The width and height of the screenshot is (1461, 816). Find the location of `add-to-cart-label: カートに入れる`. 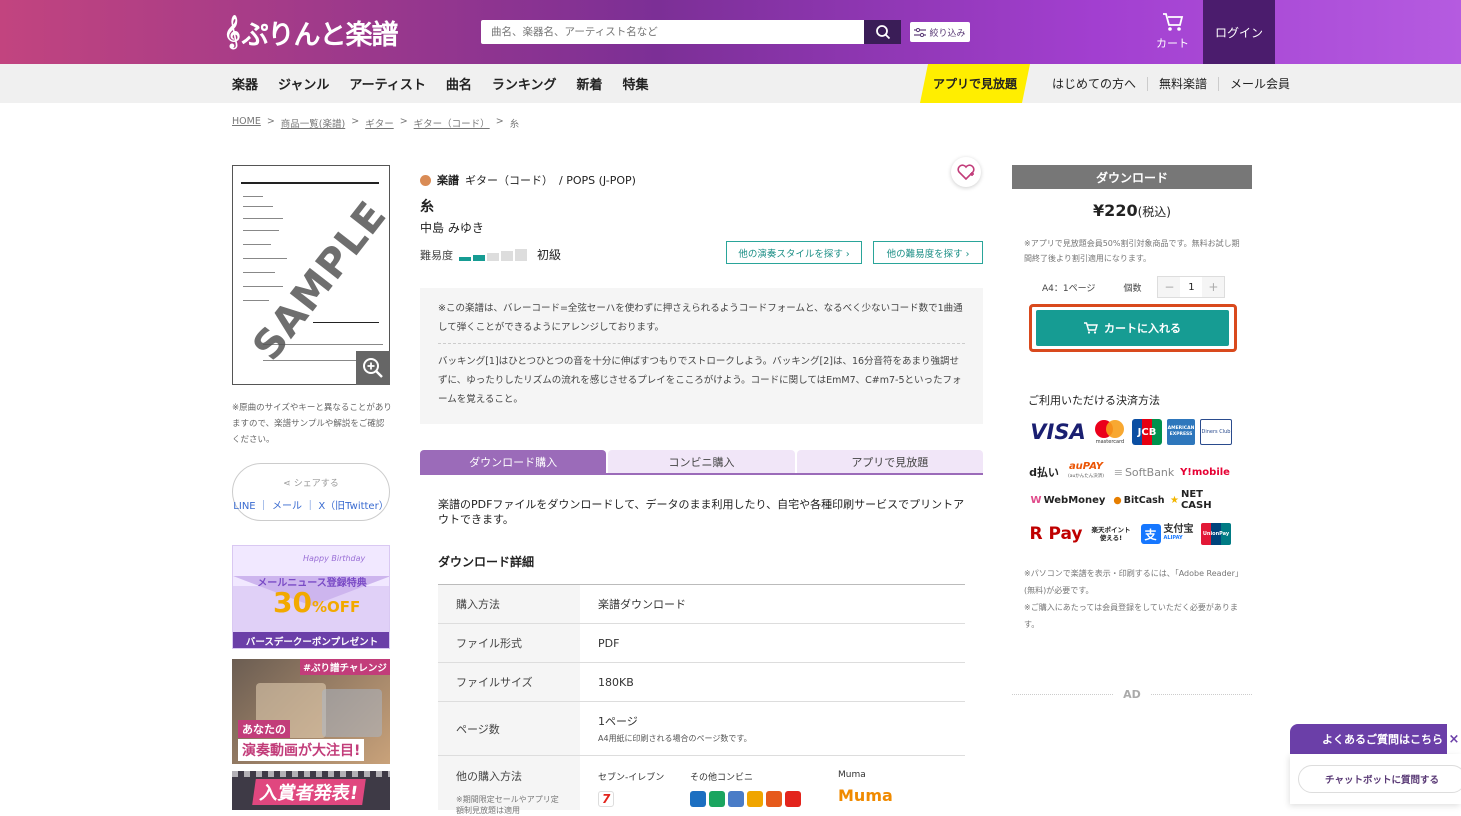

add-to-cart-label: カートに入れる is located at coordinates (1142, 328).